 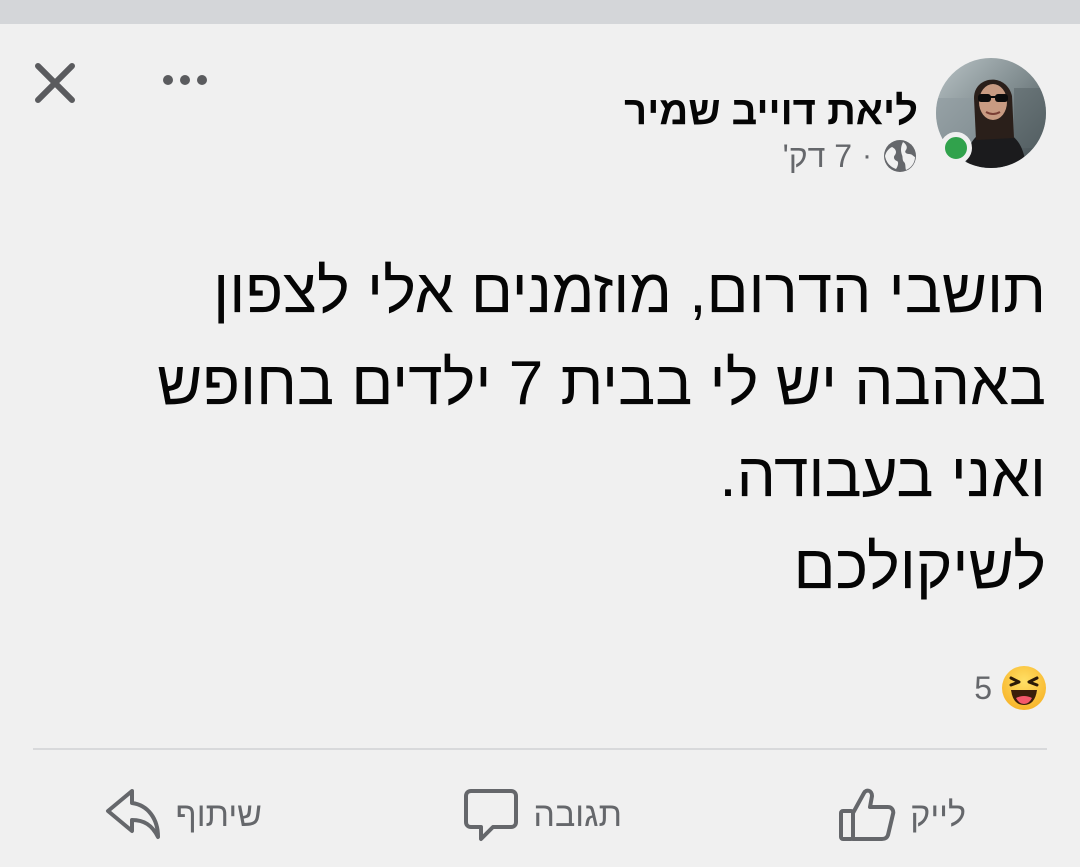 What do you see at coordinates (882, 475) in the screenshot?
I see `post-text-line: ואני בעבודה.` at bounding box center [882, 475].